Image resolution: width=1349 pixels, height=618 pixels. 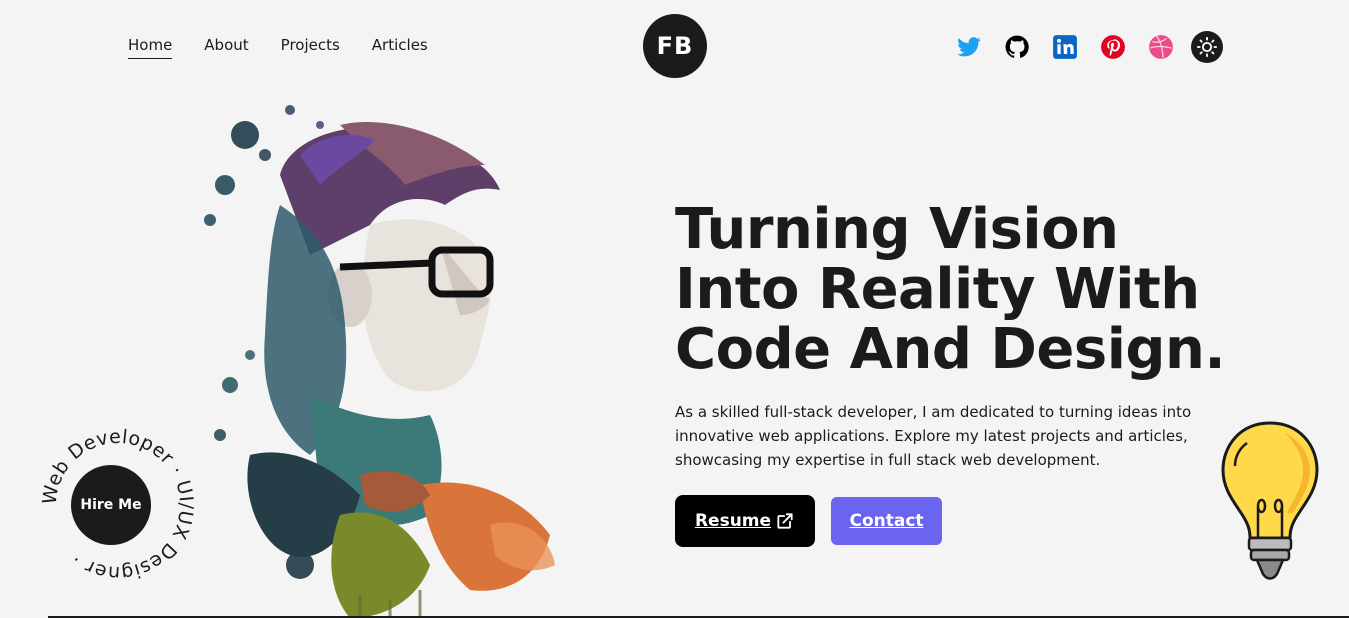 I want to click on nav-about-link: About, so click(x=226, y=46).